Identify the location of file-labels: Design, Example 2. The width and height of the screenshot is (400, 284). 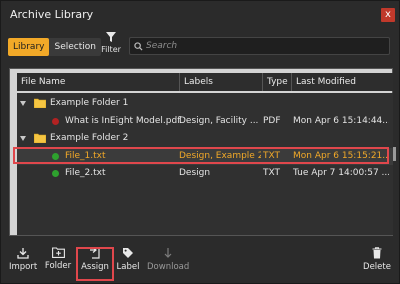
(220, 156).